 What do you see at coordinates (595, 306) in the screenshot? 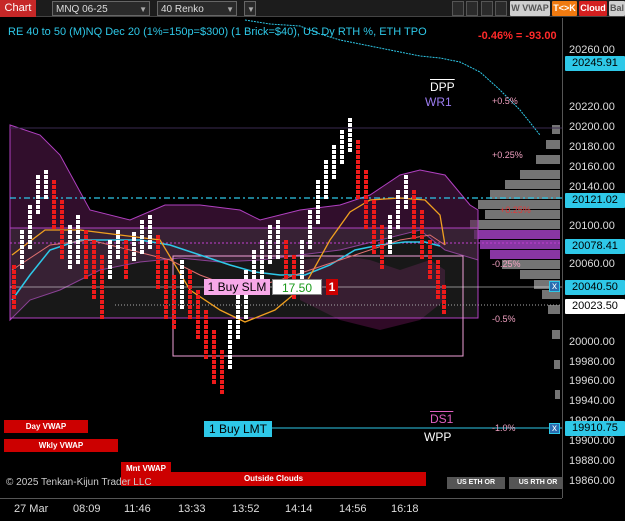
I see `price-label-last: 20023.50` at bounding box center [595, 306].